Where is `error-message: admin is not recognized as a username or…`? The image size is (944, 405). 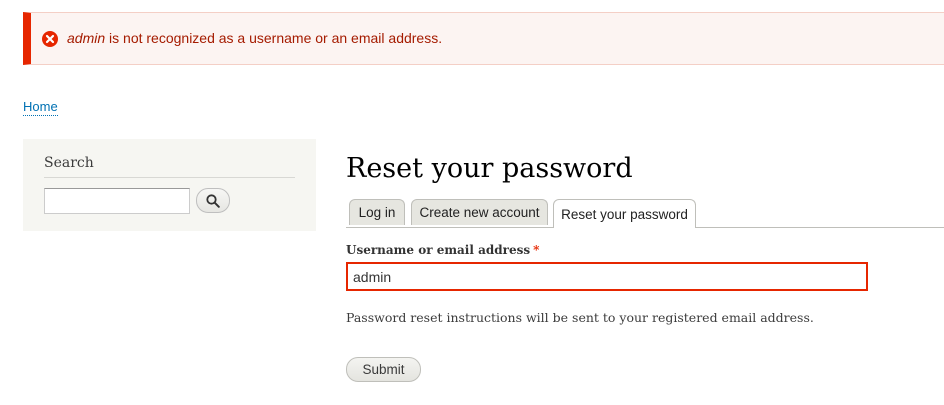
error-message: admin is not recognized as a username or… is located at coordinates (483, 38).